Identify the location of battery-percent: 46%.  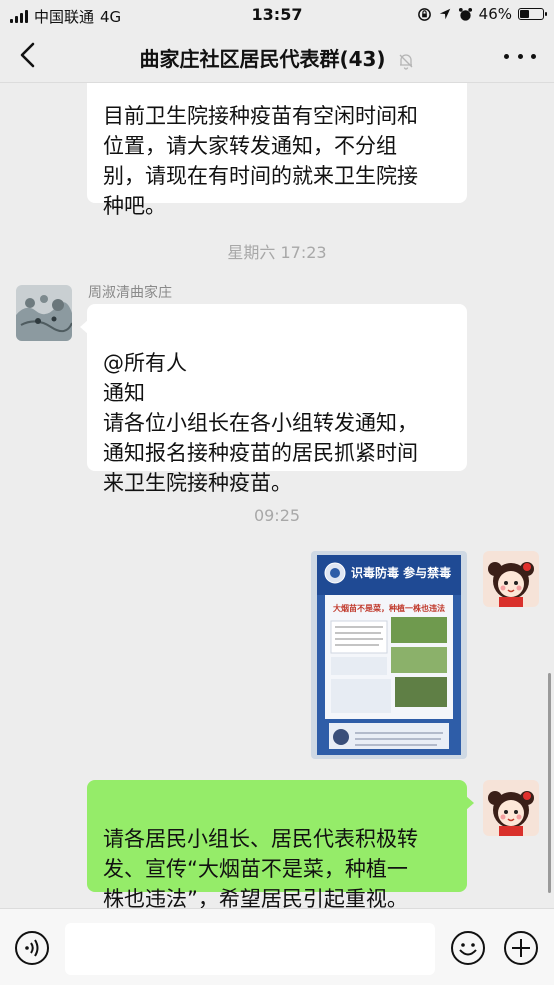
(495, 14).